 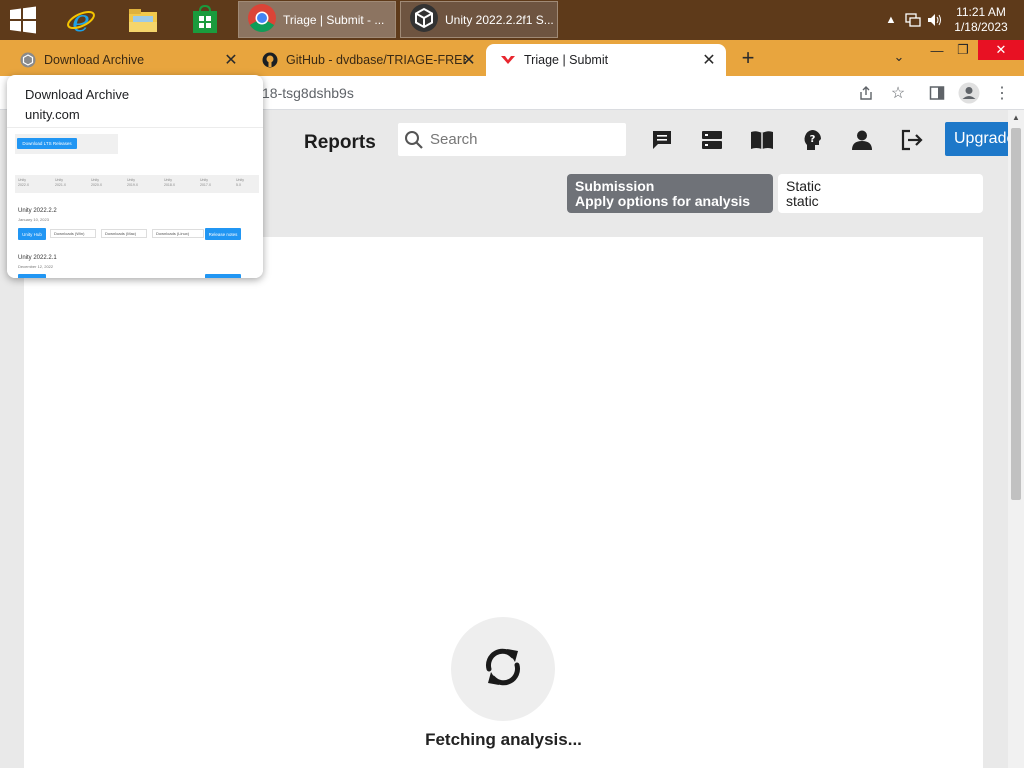 What do you see at coordinates (804, 186) in the screenshot?
I see `static-title: Static` at bounding box center [804, 186].